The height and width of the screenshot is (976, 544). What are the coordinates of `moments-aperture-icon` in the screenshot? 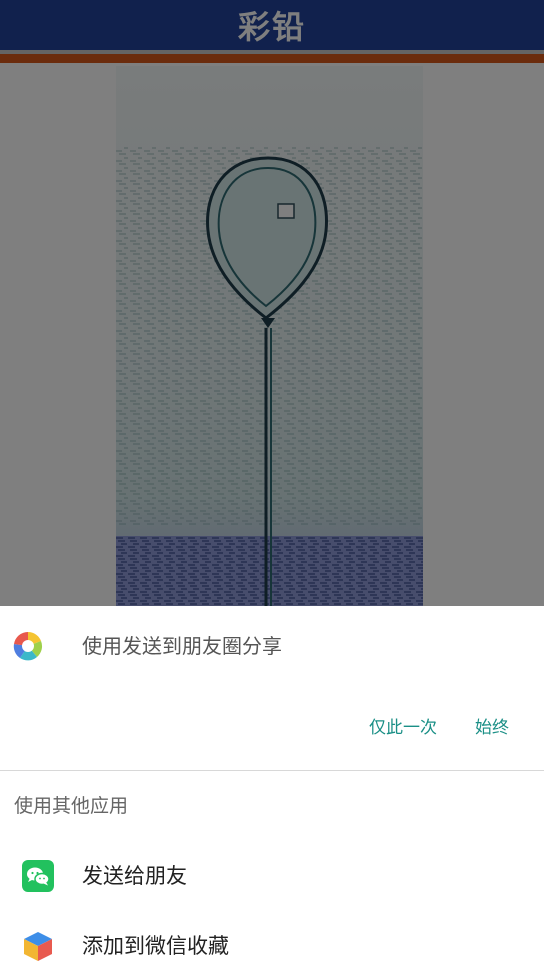 It's located at (28, 646).